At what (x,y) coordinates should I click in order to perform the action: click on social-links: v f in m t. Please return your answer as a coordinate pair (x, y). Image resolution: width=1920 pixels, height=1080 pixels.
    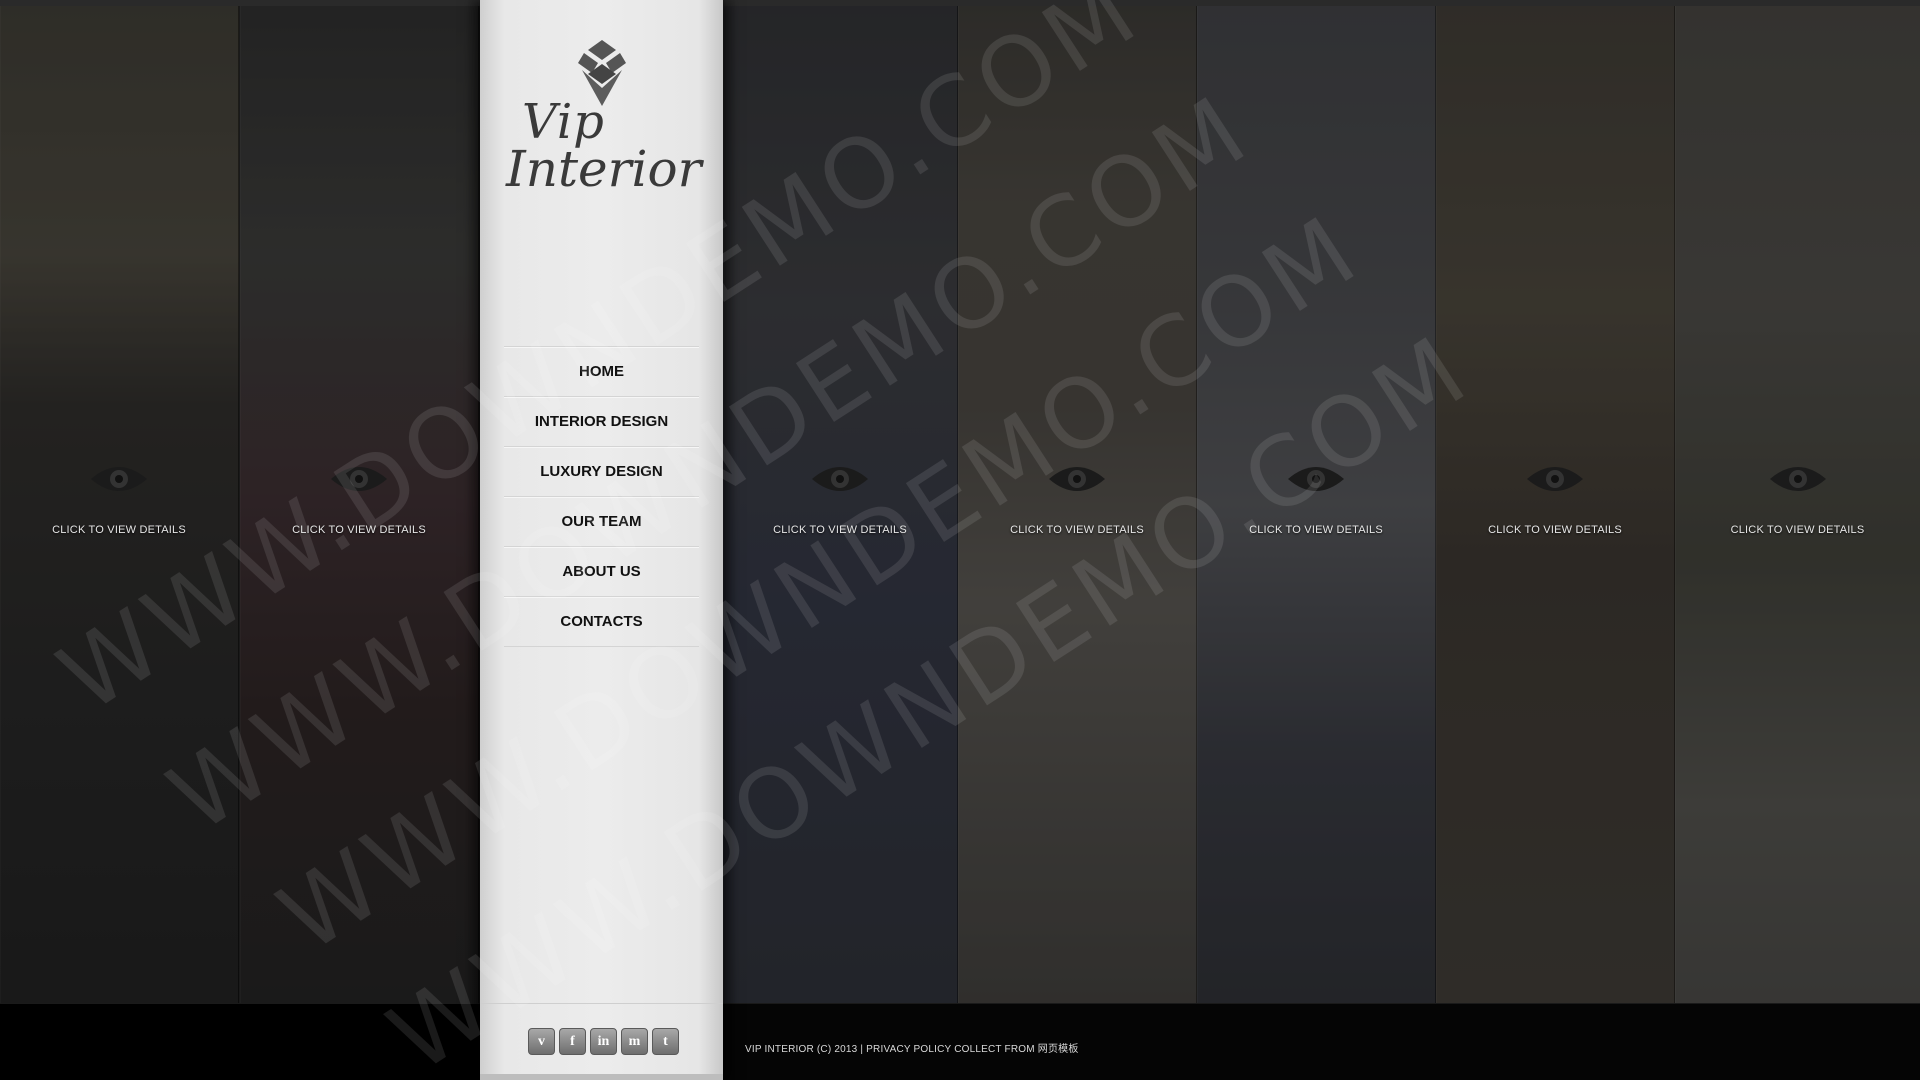
    Looking at the image, I should click on (603, 1041).